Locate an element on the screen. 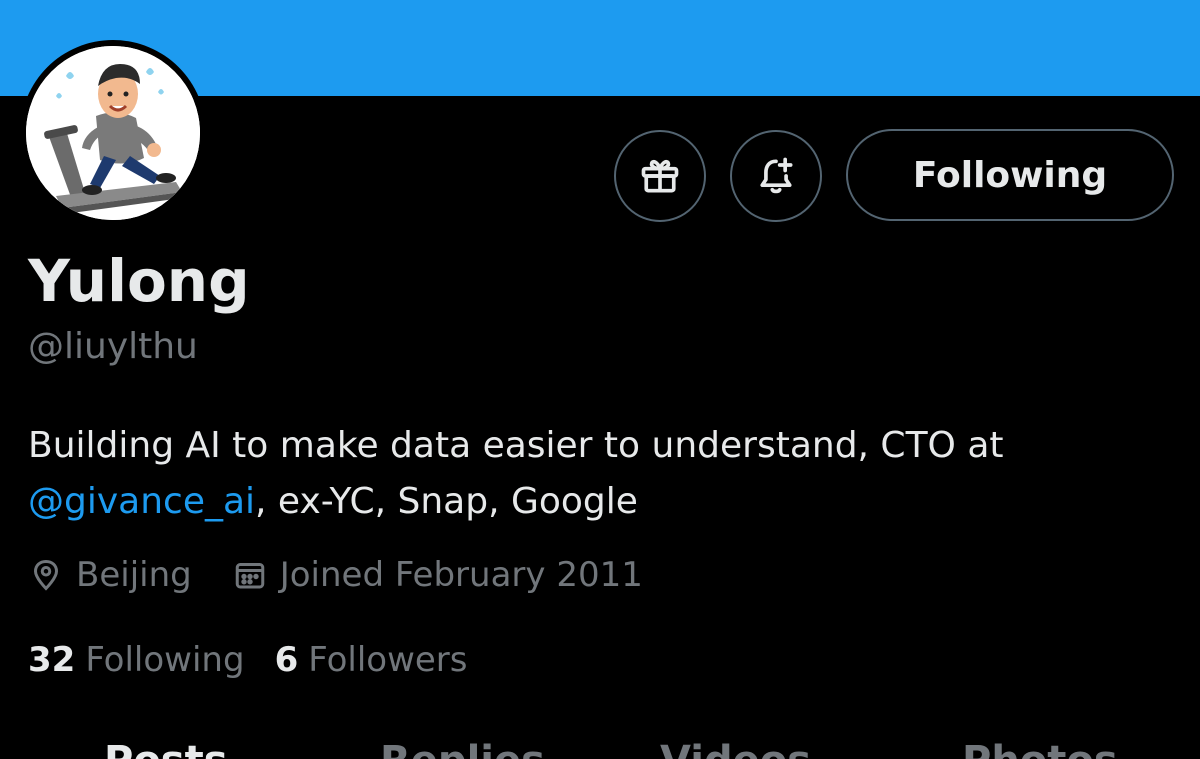 Image resolution: width=1200 pixels, height=759 pixels. profile-stats: 32 Following 6 Followers is located at coordinates (248, 660).